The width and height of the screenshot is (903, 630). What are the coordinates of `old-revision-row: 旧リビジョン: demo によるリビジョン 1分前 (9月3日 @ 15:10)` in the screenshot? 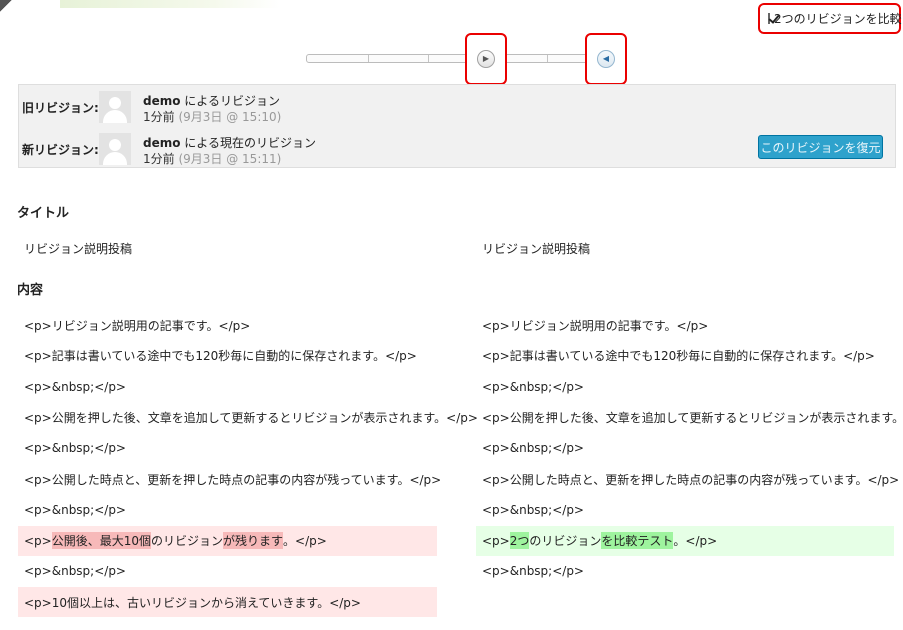 It's located at (457, 106).